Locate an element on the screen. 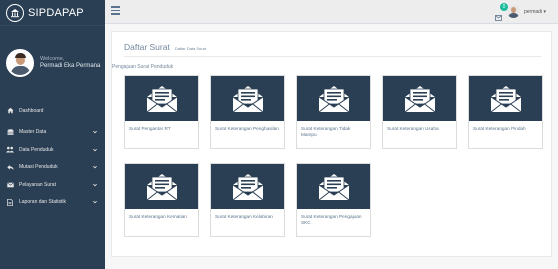 This screenshot has width=558, height=269. home-icon is located at coordinates (10, 111).